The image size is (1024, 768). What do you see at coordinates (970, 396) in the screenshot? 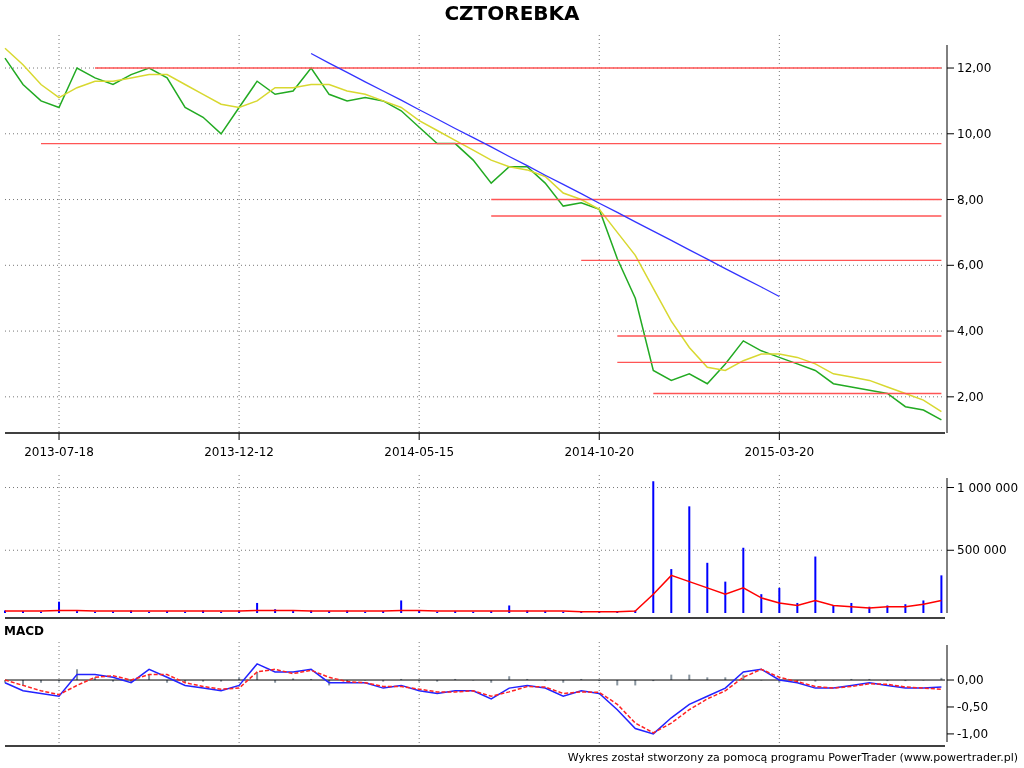
I see `axis-label: 2,00` at bounding box center [970, 396].